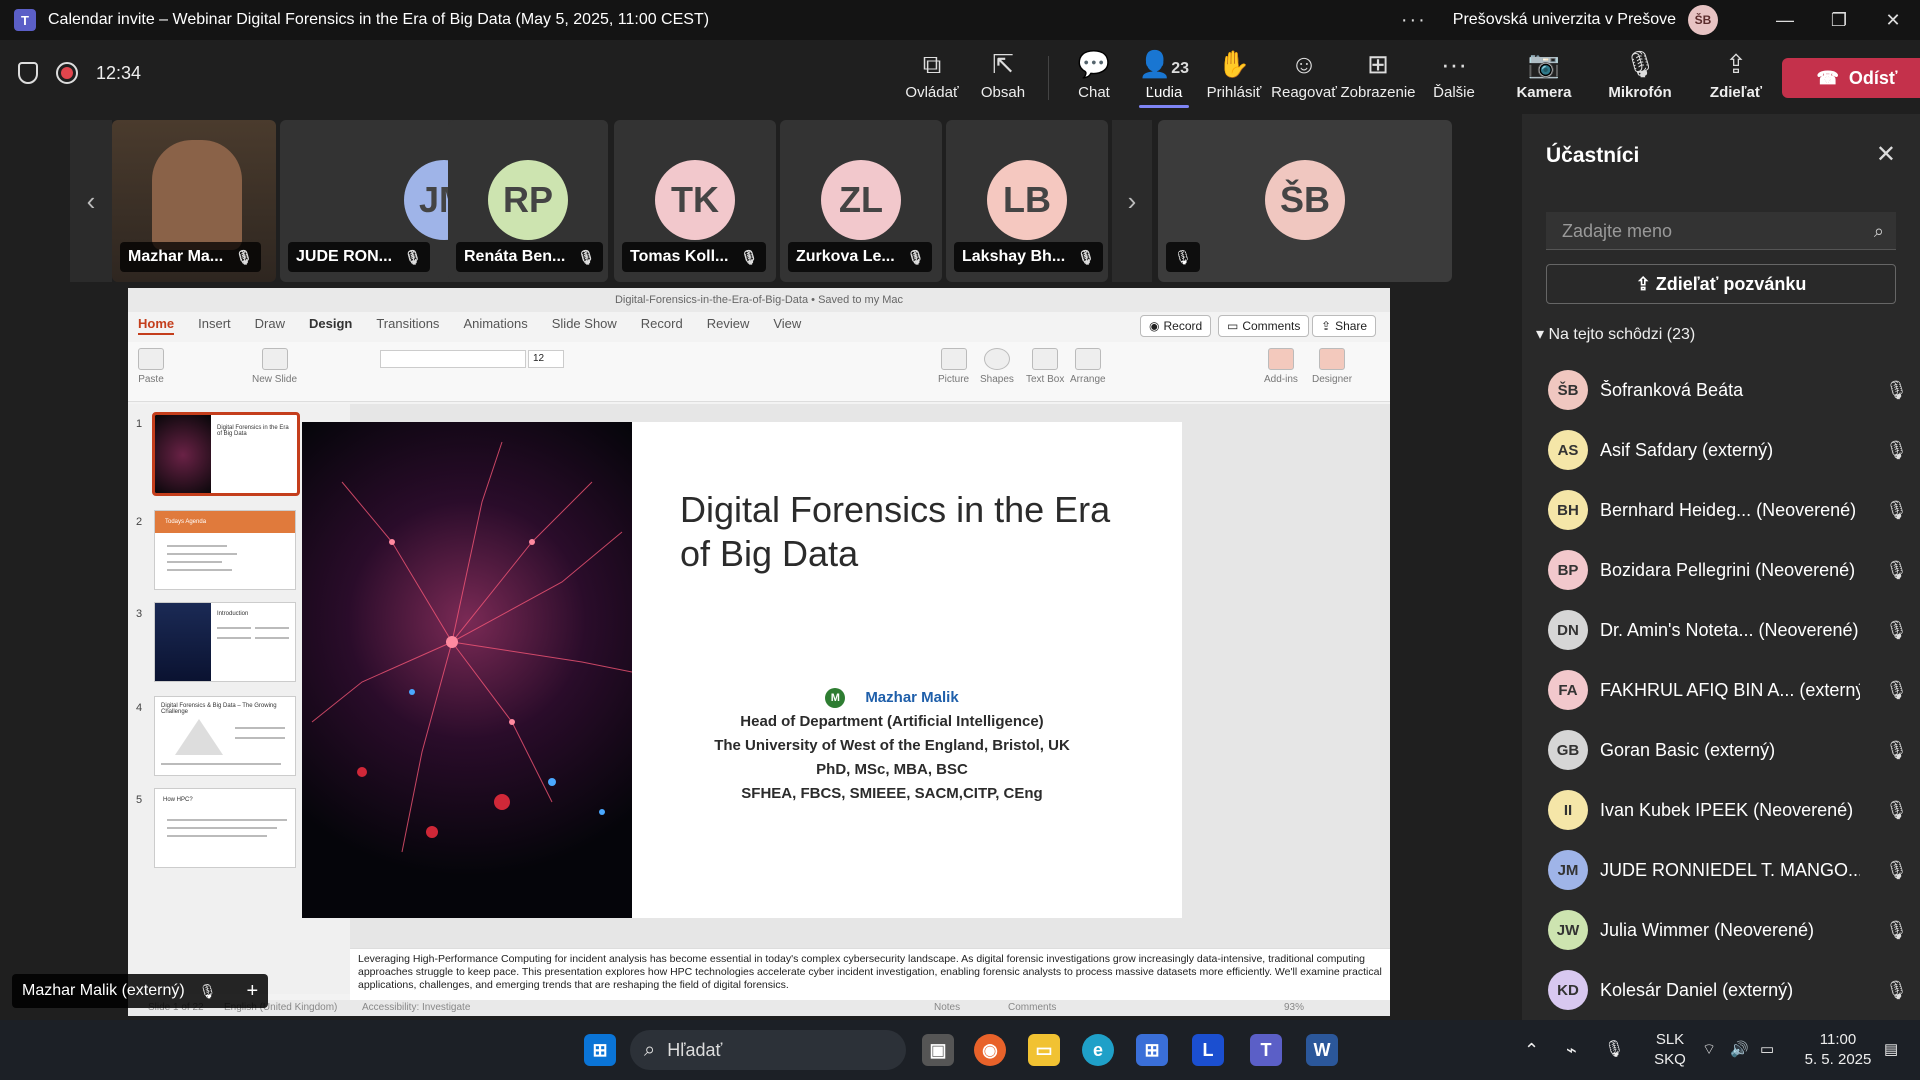 The image size is (1920, 1080). I want to click on tab-animations: Animations, so click(495, 325).